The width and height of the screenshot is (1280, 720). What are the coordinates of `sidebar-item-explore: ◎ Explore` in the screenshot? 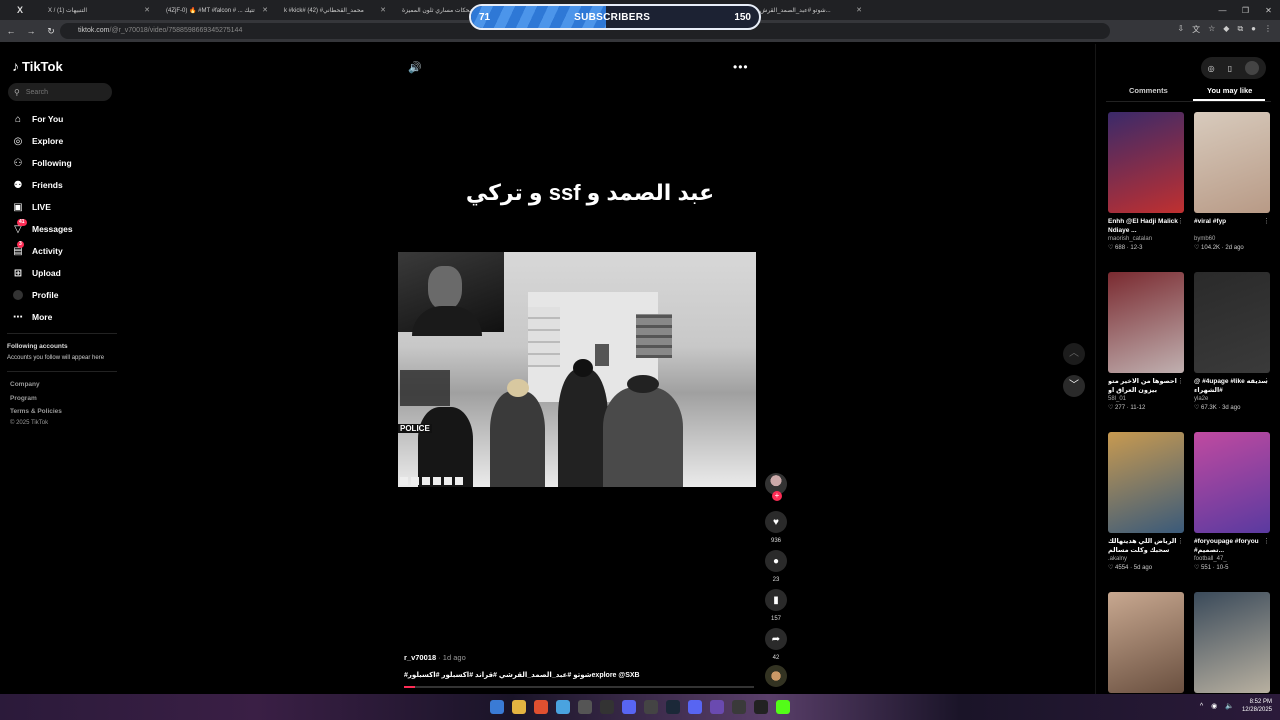 It's located at (62, 141).